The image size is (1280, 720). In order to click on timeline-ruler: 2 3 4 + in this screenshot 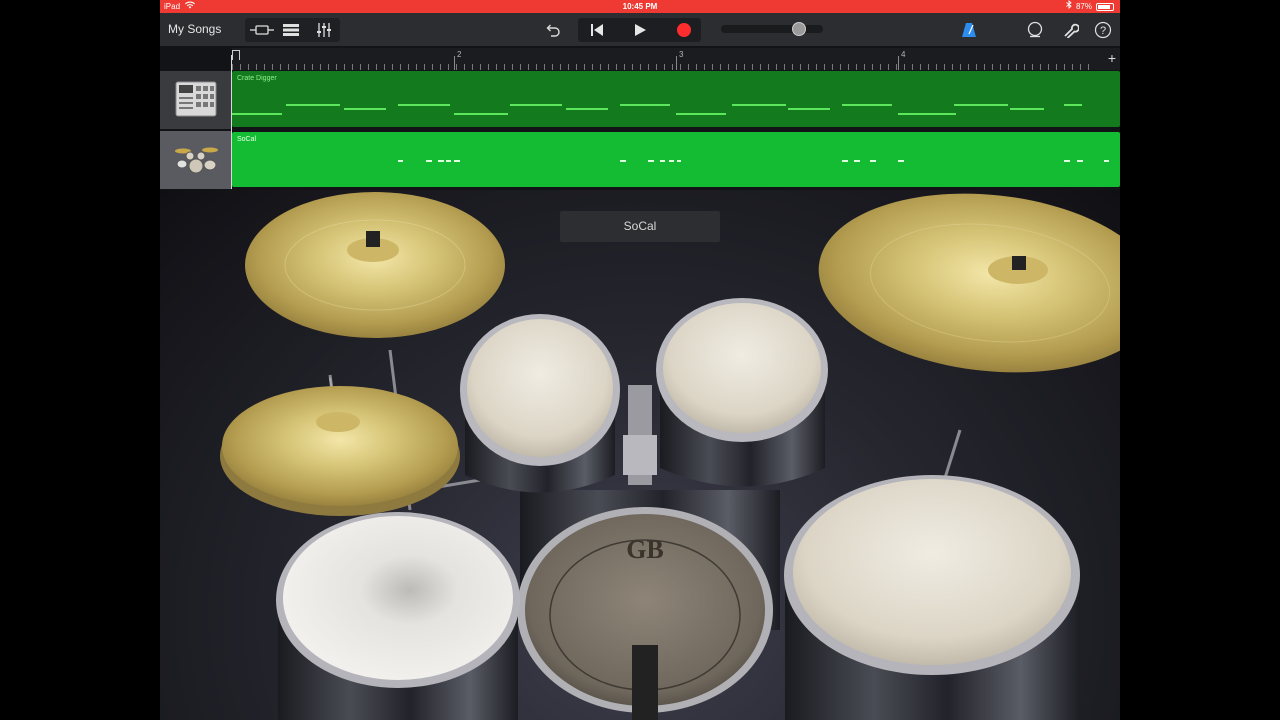, I will do `click(676, 59)`.